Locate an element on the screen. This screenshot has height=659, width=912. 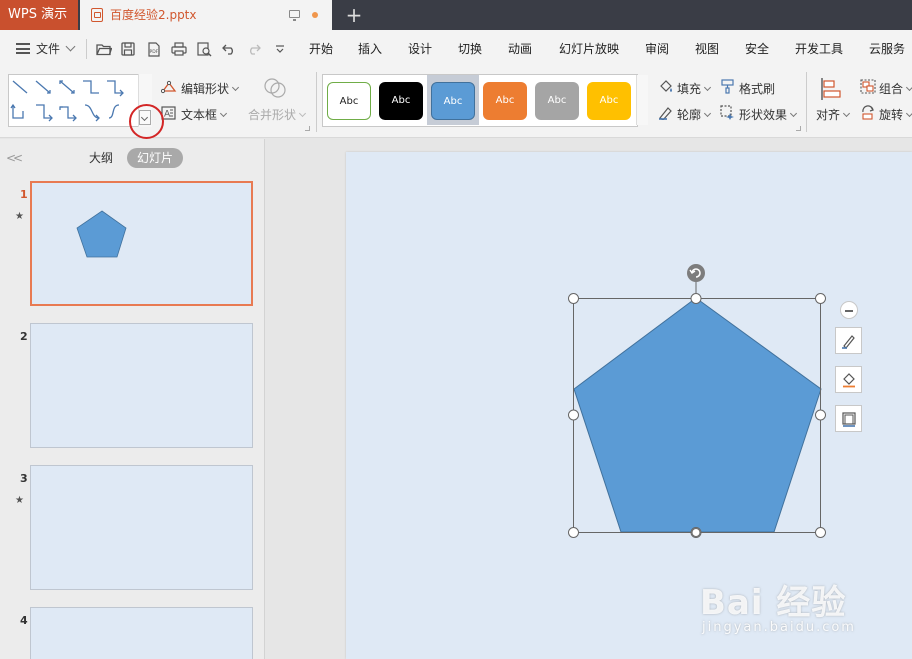
edit-shape-label: 编辑形状 is located at coordinates (205, 89).